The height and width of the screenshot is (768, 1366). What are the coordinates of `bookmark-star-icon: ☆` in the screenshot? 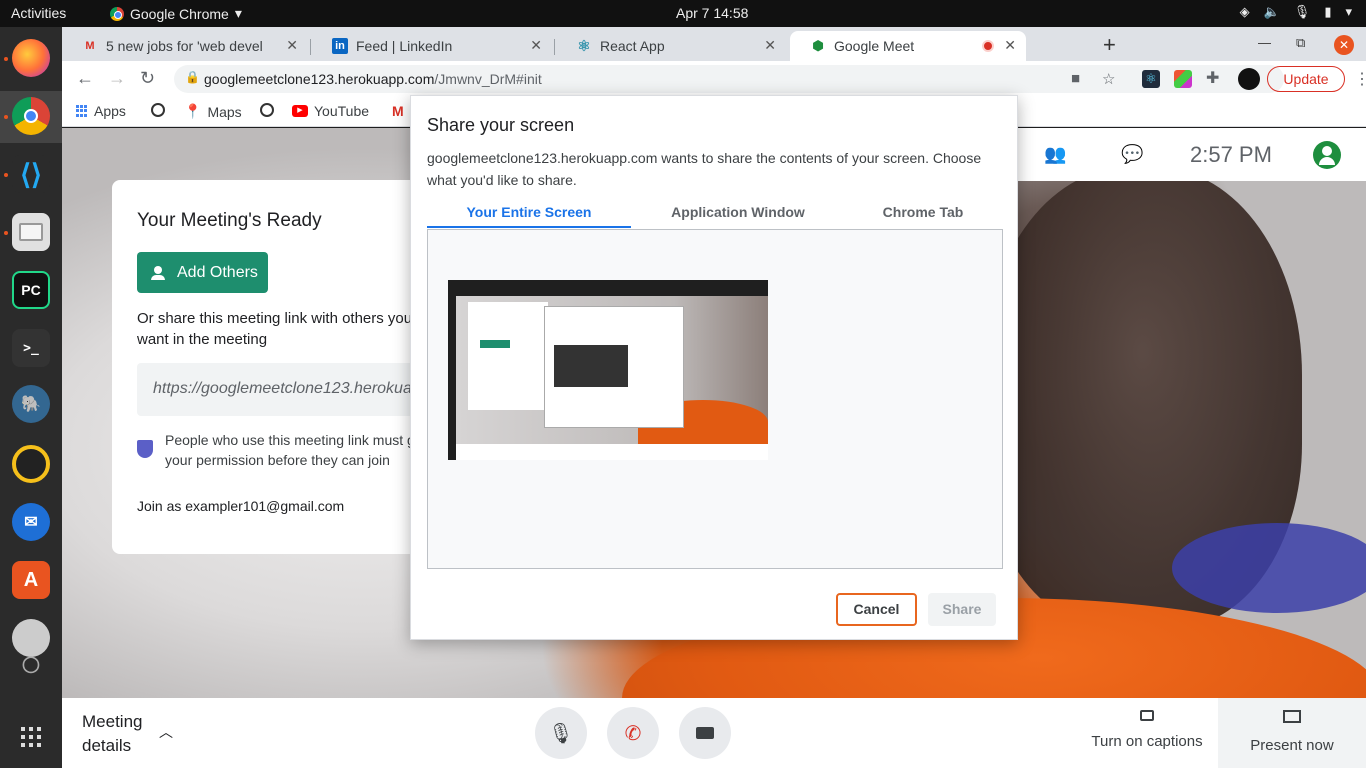 It's located at (1108, 79).